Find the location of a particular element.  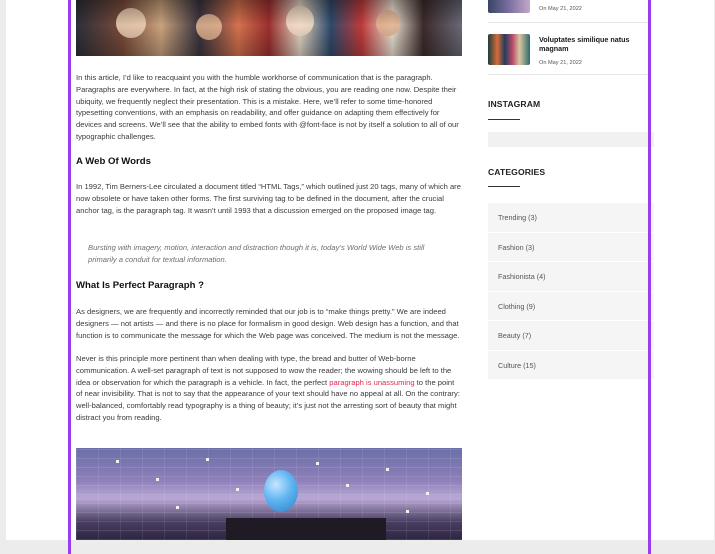

paragraph-link: paragraph is unassuming is located at coordinates (371, 382).